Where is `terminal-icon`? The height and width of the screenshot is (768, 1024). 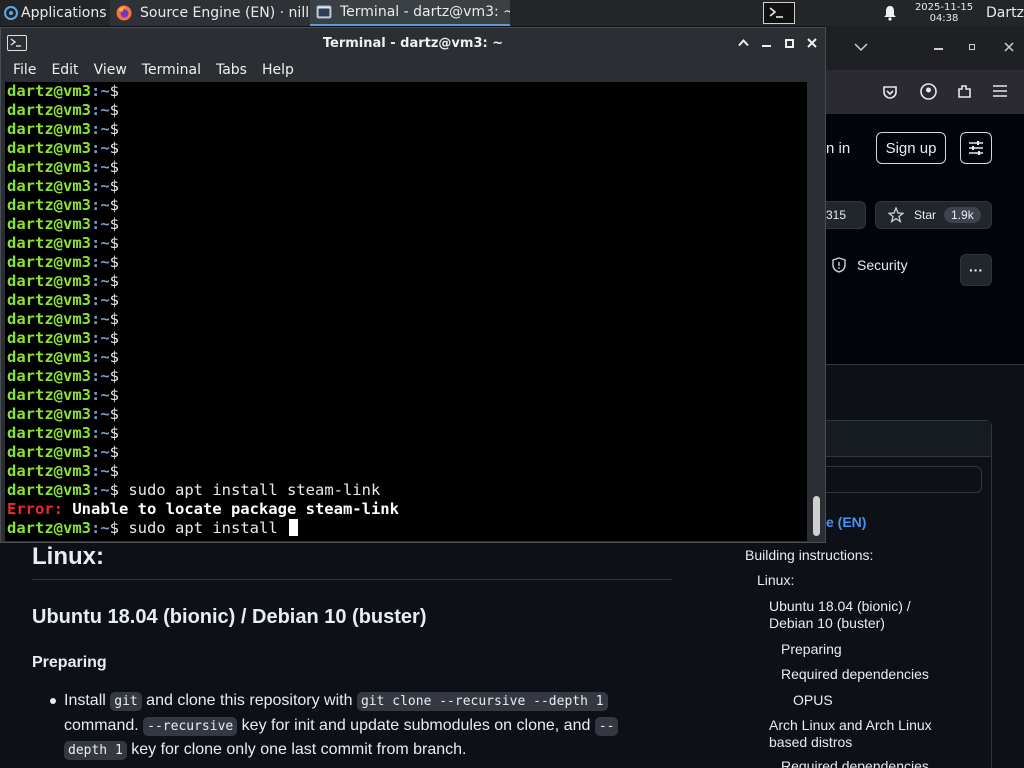 terminal-icon is located at coordinates (324, 12).